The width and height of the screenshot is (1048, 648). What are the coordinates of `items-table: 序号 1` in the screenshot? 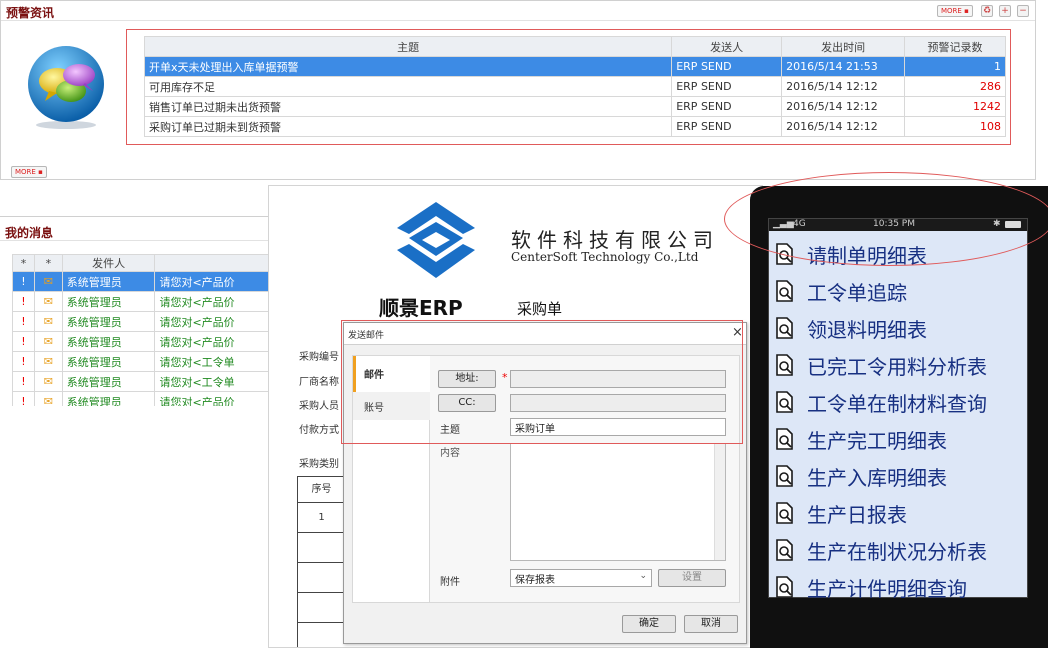 It's located at (321, 561).